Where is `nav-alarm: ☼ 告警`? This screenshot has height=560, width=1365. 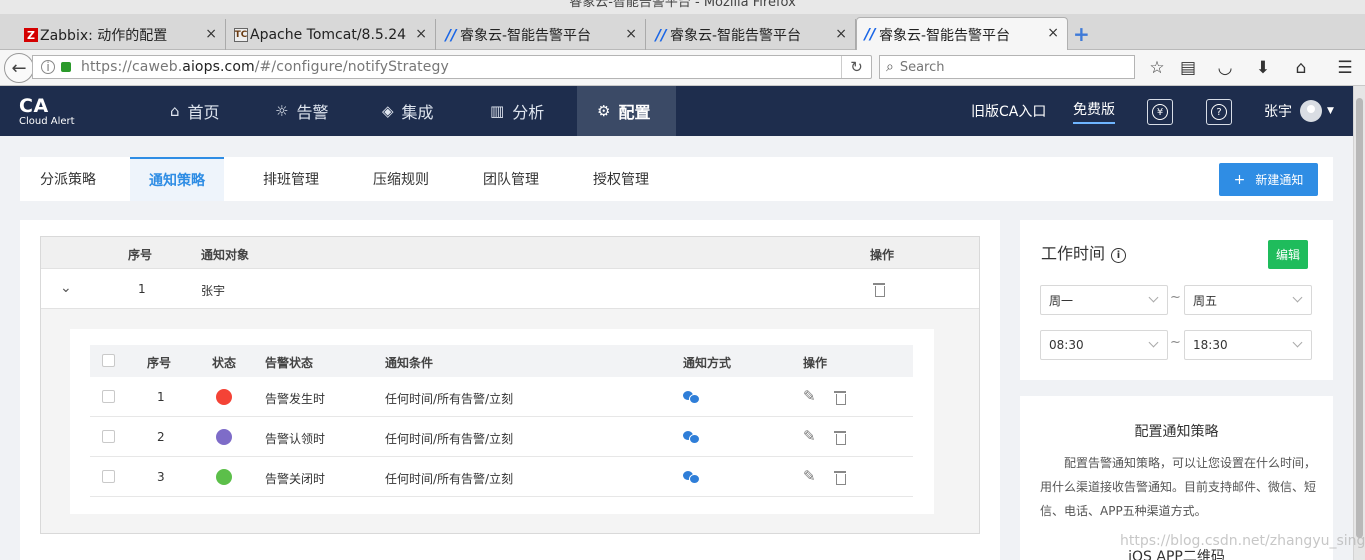
nav-alarm: ☼ 告警 is located at coordinates (301, 111).